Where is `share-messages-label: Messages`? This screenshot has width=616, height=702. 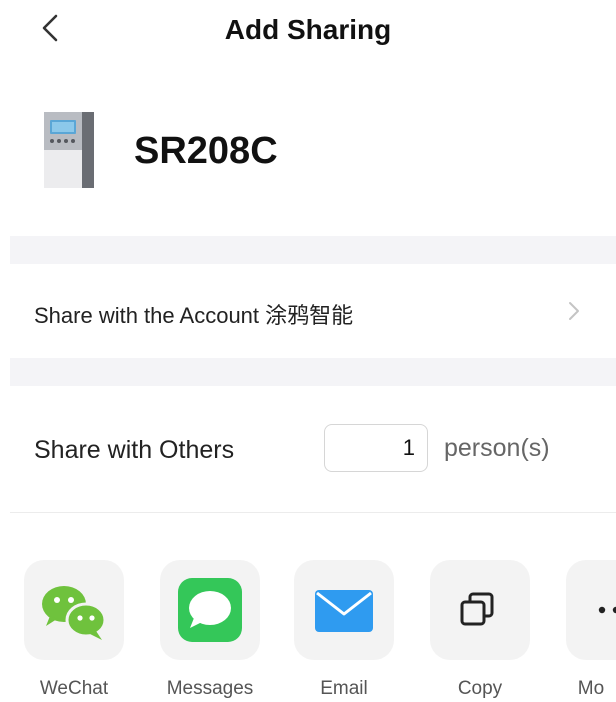 share-messages-label: Messages is located at coordinates (210, 688).